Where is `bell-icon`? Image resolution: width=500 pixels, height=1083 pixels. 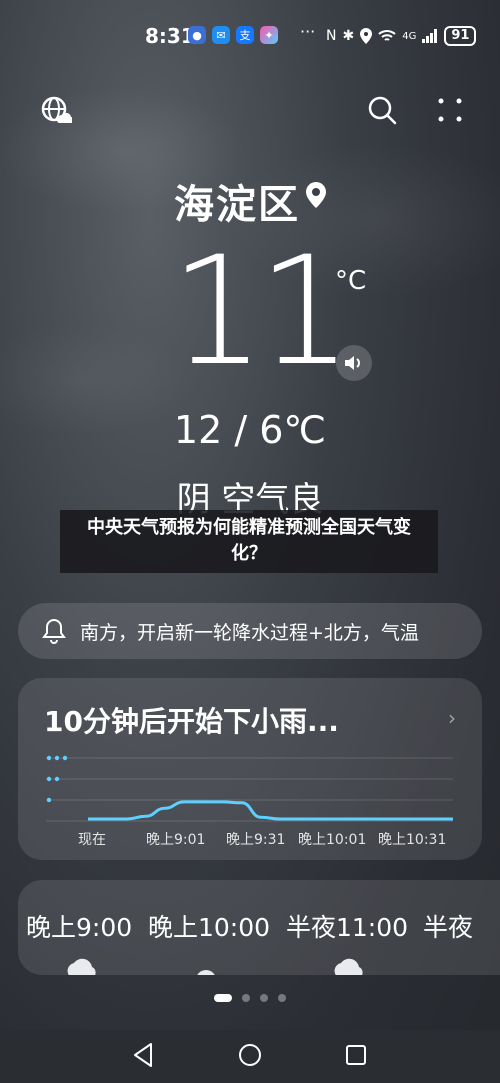
bell-icon is located at coordinates (54, 631).